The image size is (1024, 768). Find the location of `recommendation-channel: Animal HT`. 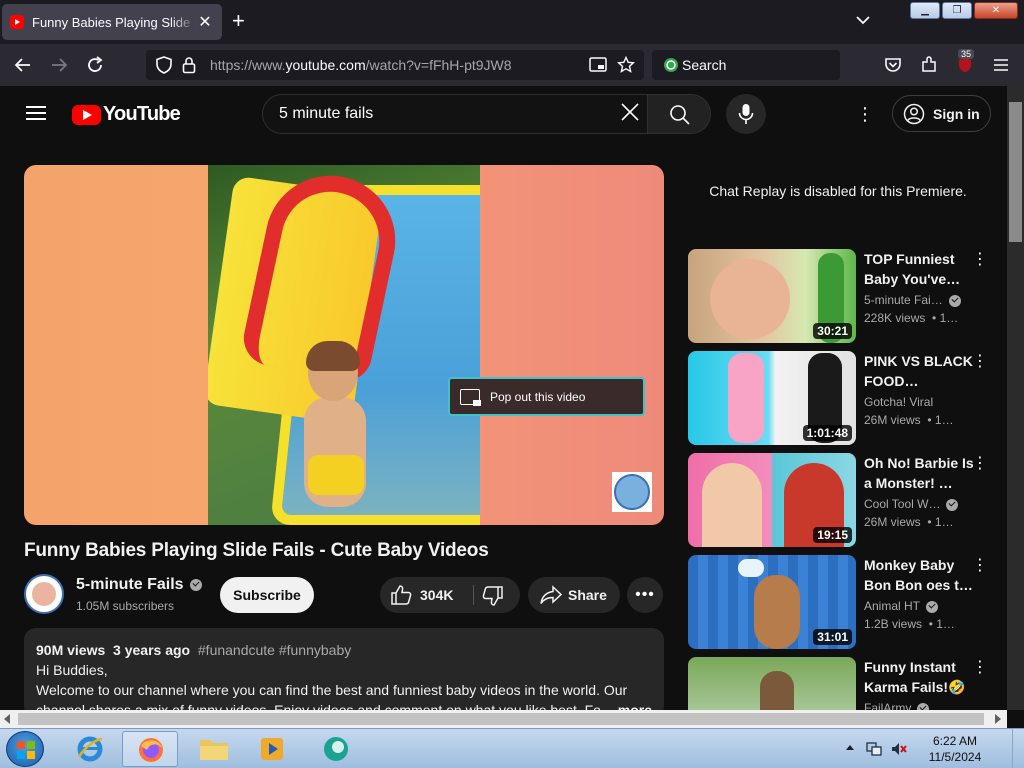

recommendation-channel: Animal HT is located at coordinates (924, 606).